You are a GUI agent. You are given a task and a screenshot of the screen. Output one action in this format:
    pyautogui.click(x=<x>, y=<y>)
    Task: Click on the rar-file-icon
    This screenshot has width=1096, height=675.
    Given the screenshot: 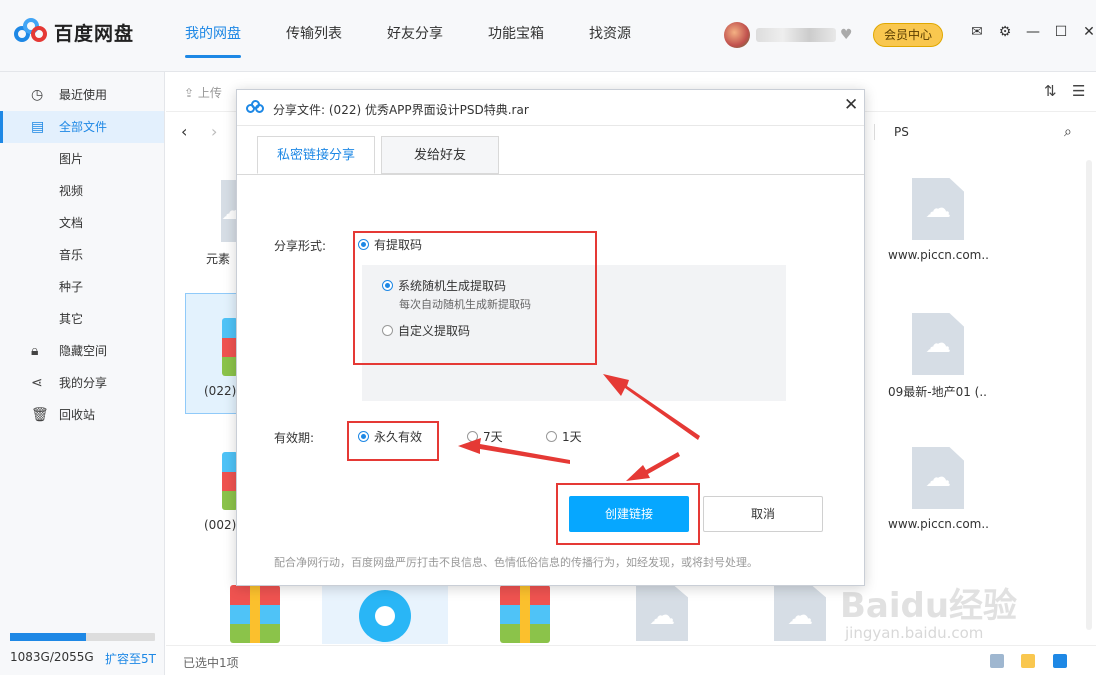 What is the action you would take?
    pyautogui.click(x=255, y=614)
    